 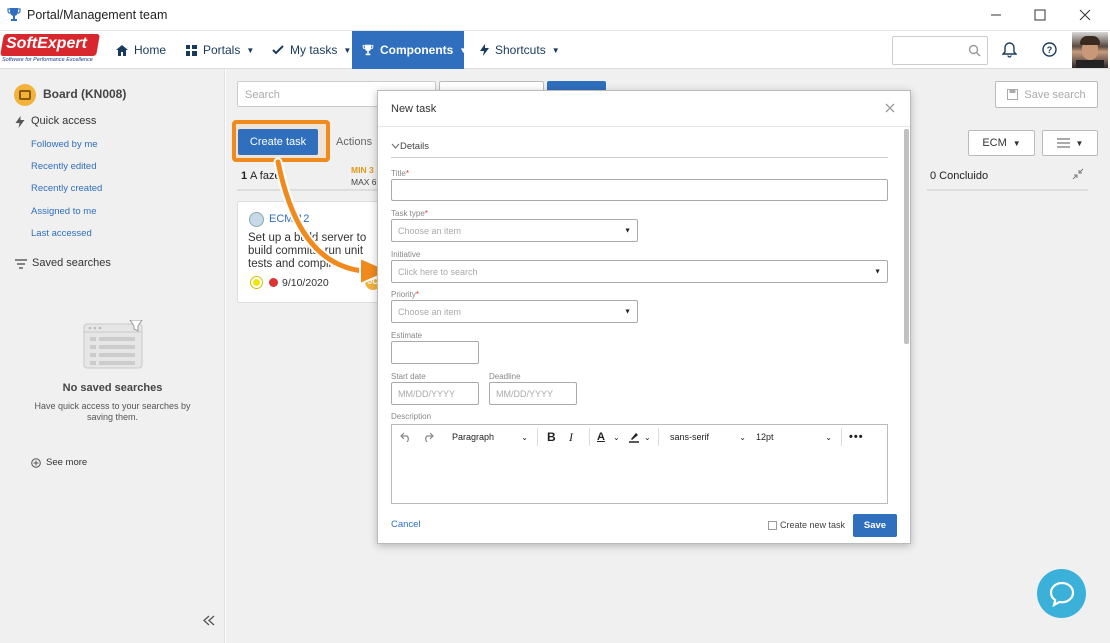 What do you see at coordinates (1085, 15) in the screenshot?
I see `close-window-icon` at bounding box center [1085, 15].